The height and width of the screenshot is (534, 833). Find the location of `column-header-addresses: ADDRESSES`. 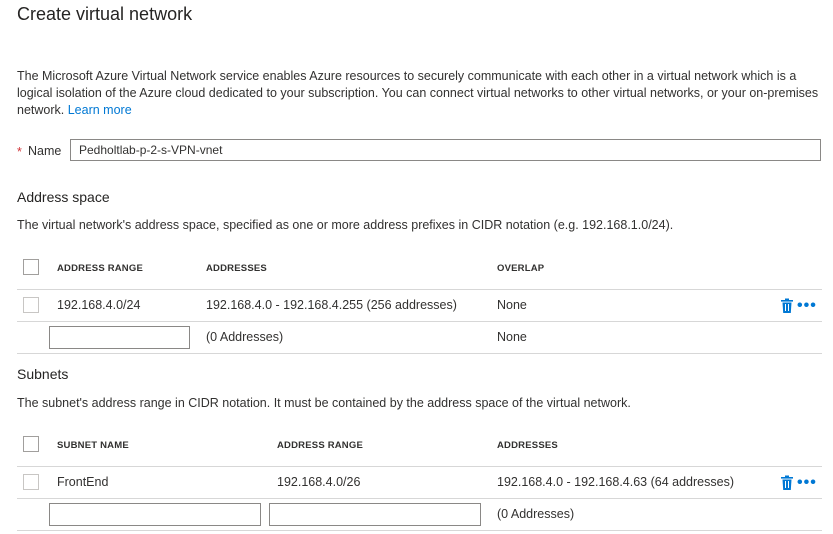

column-header-addresses: ADDRESSES is located at coordinates (236, 268).